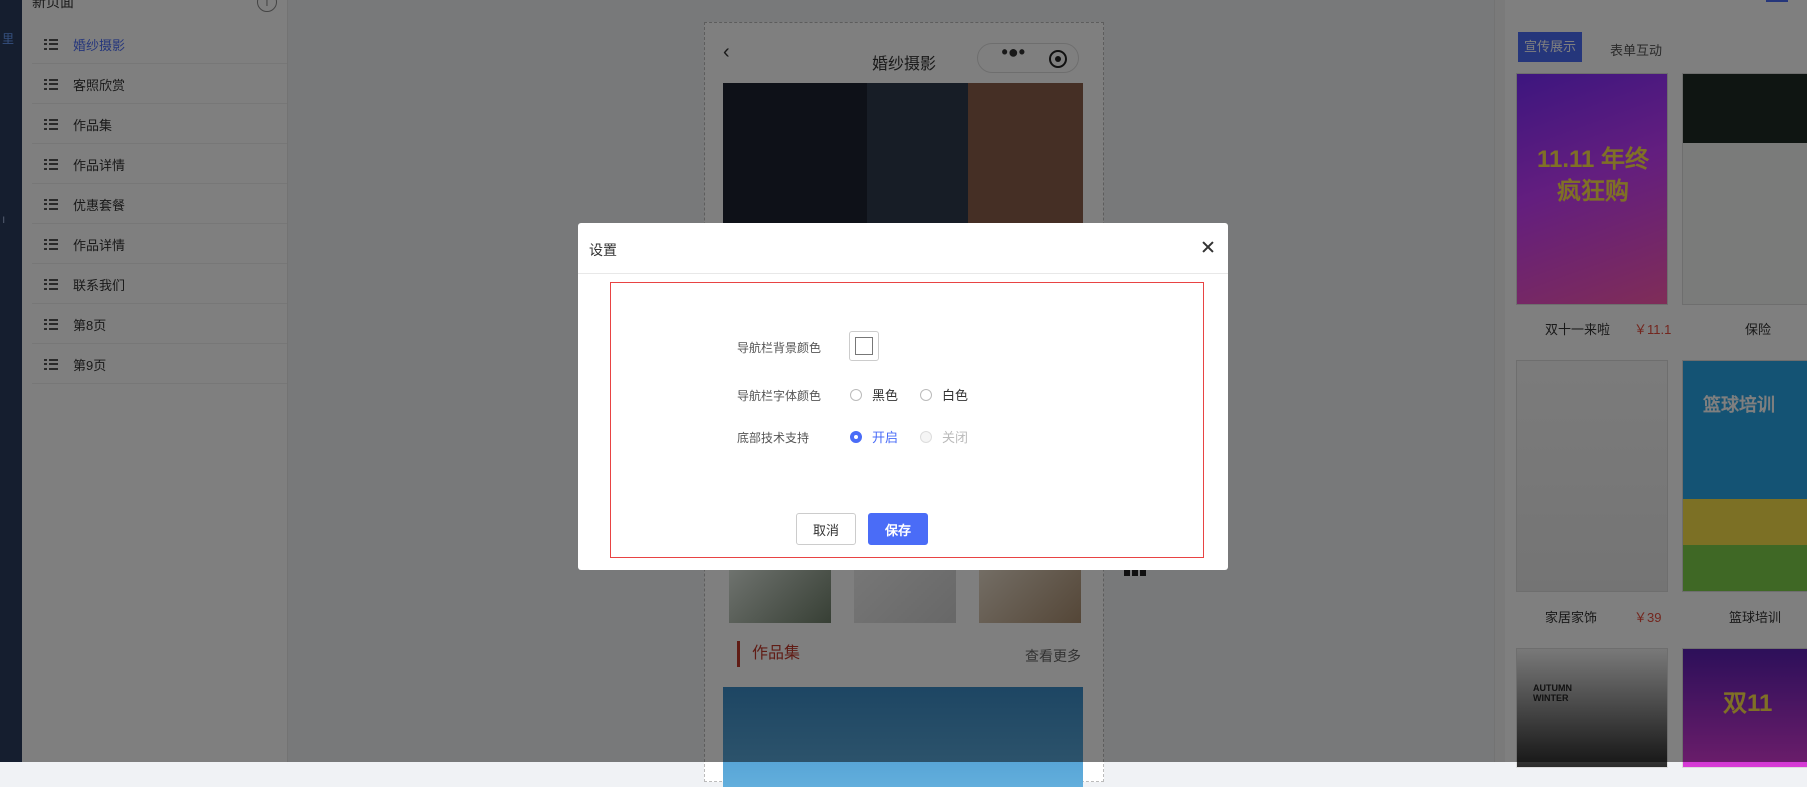  I want to click on dialog-header: 设置, so click(903, 248).